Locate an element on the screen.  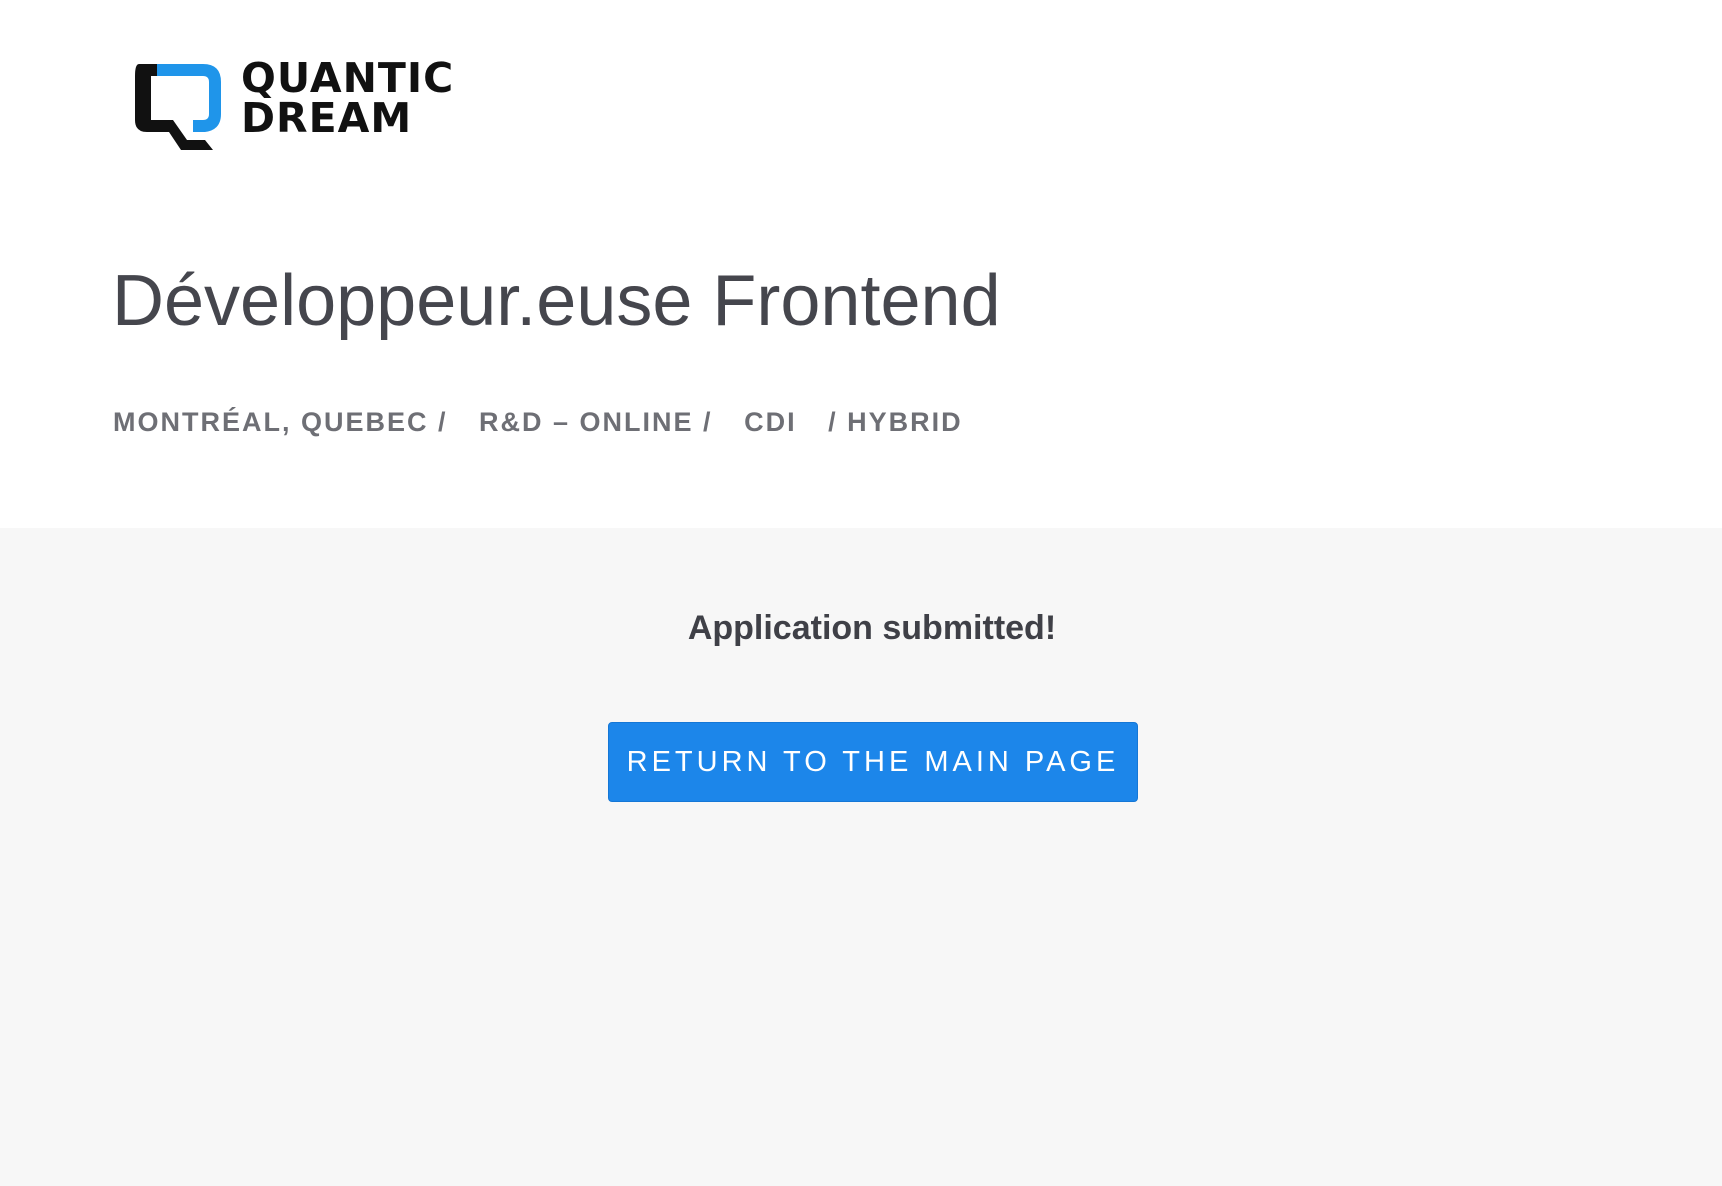
job-title: Développeur.euse Frontend is located at coordinates (556, 301).